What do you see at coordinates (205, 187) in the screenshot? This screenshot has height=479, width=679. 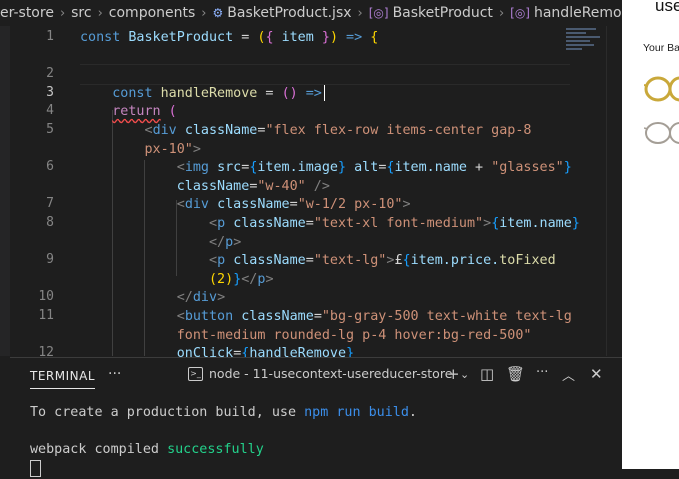 I see `code-line: className="w-40" />` at bounding box center [205, 187].